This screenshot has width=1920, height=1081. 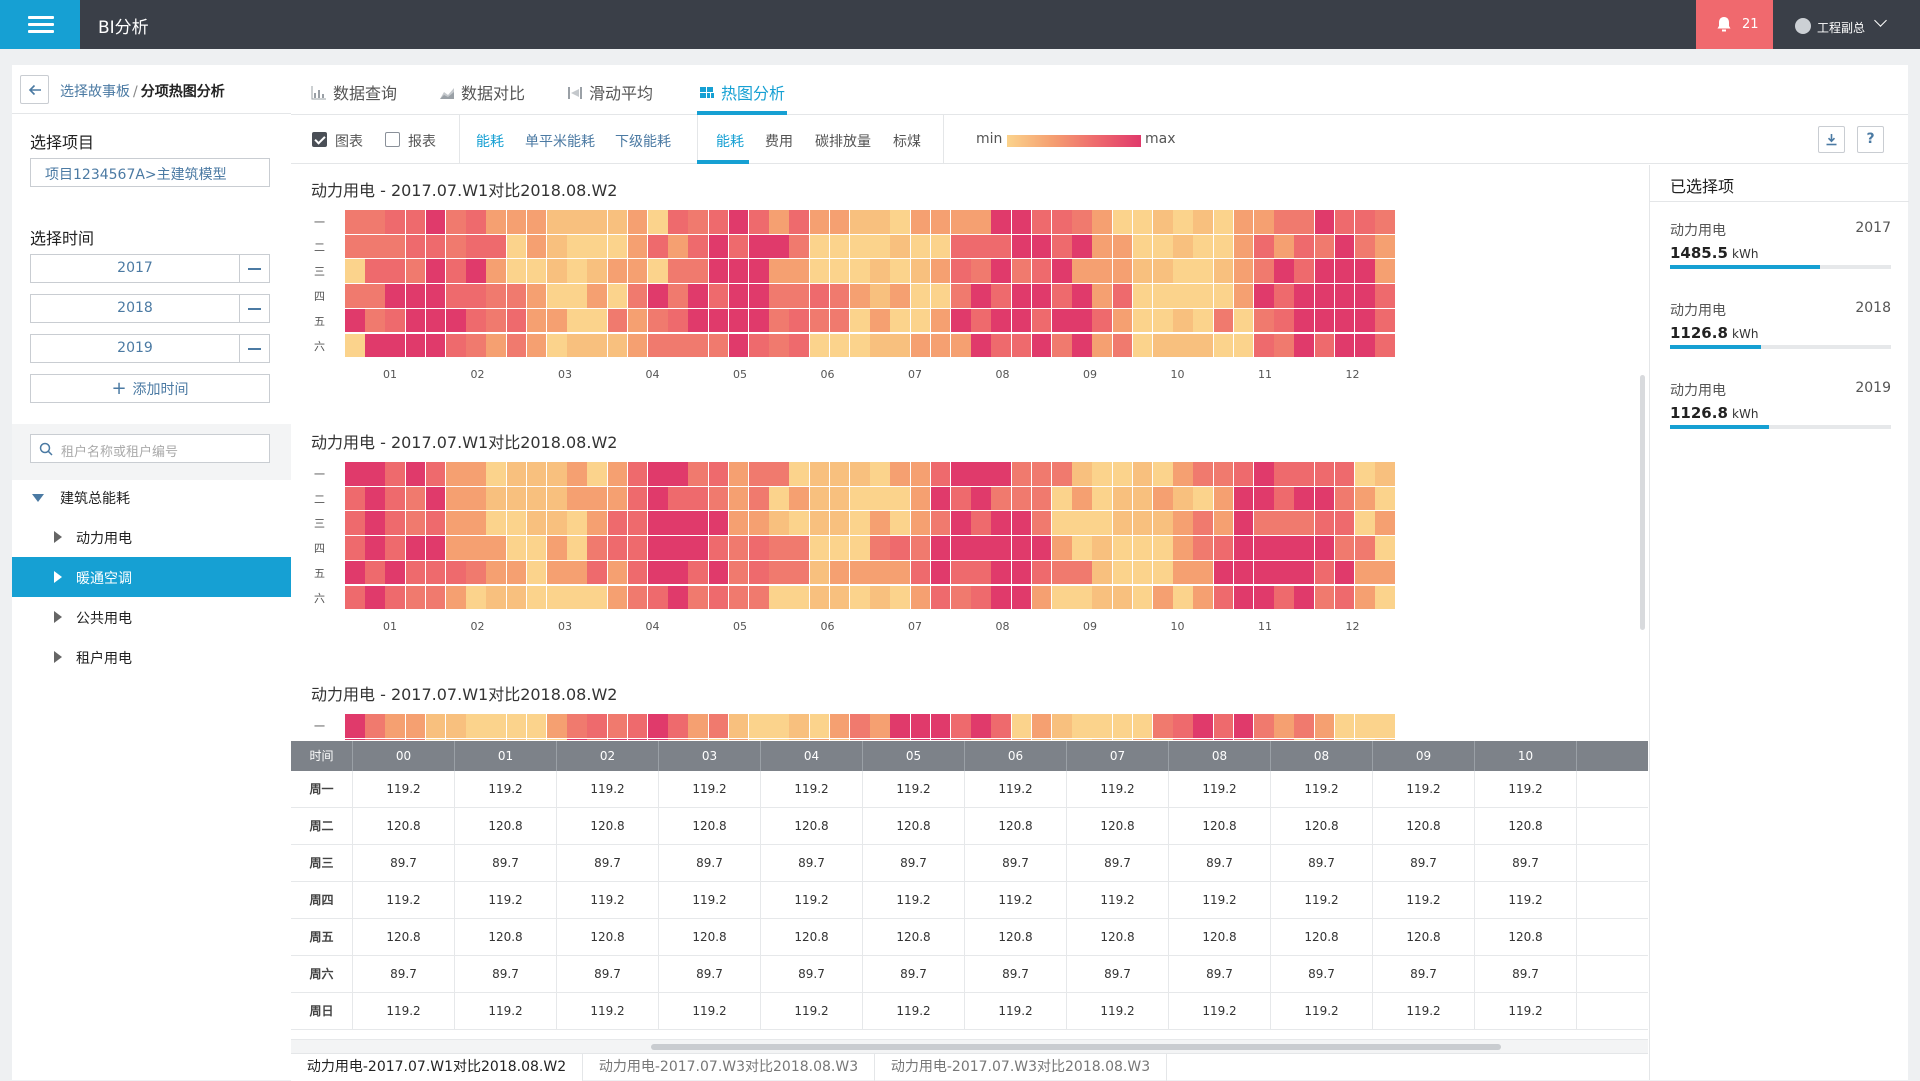 What do you see at coordinates (255, 268) in the screenshot?
I see `remove-year-button` at bounding box center [255, 268].